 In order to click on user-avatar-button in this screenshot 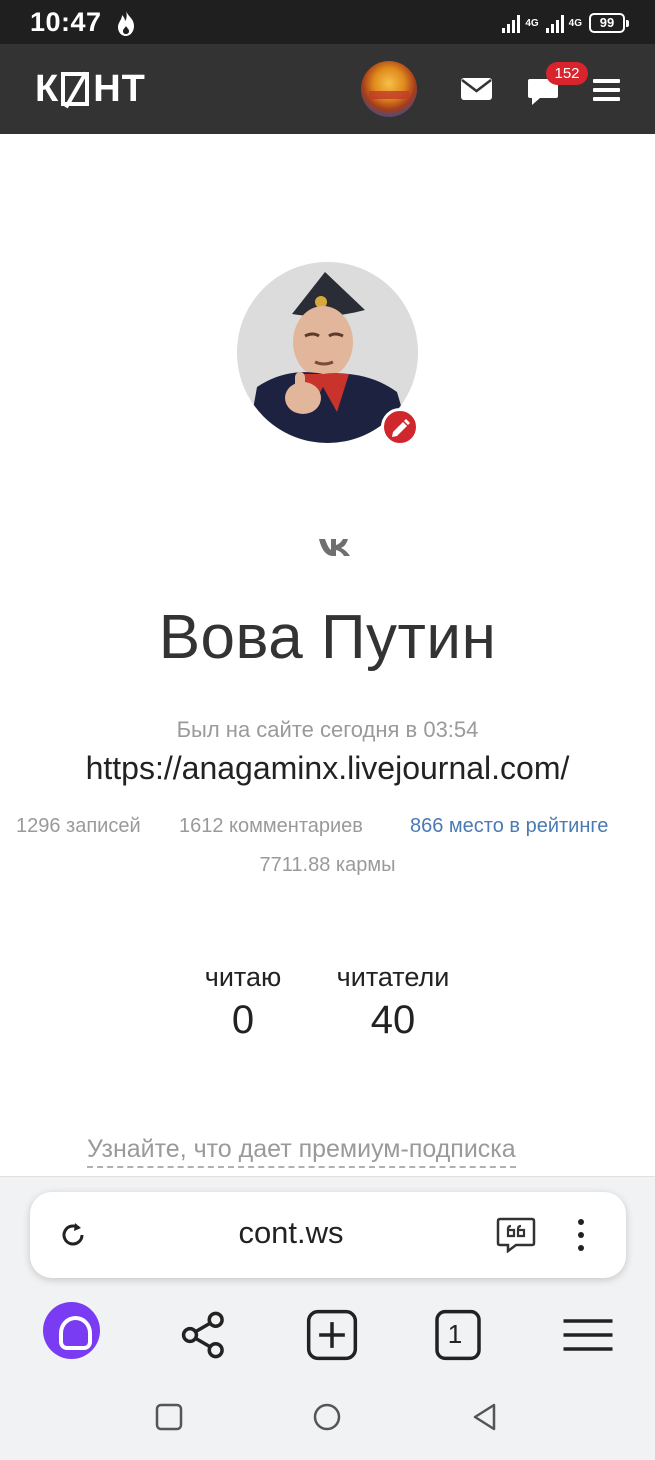, I will do `click(389, 89)`.